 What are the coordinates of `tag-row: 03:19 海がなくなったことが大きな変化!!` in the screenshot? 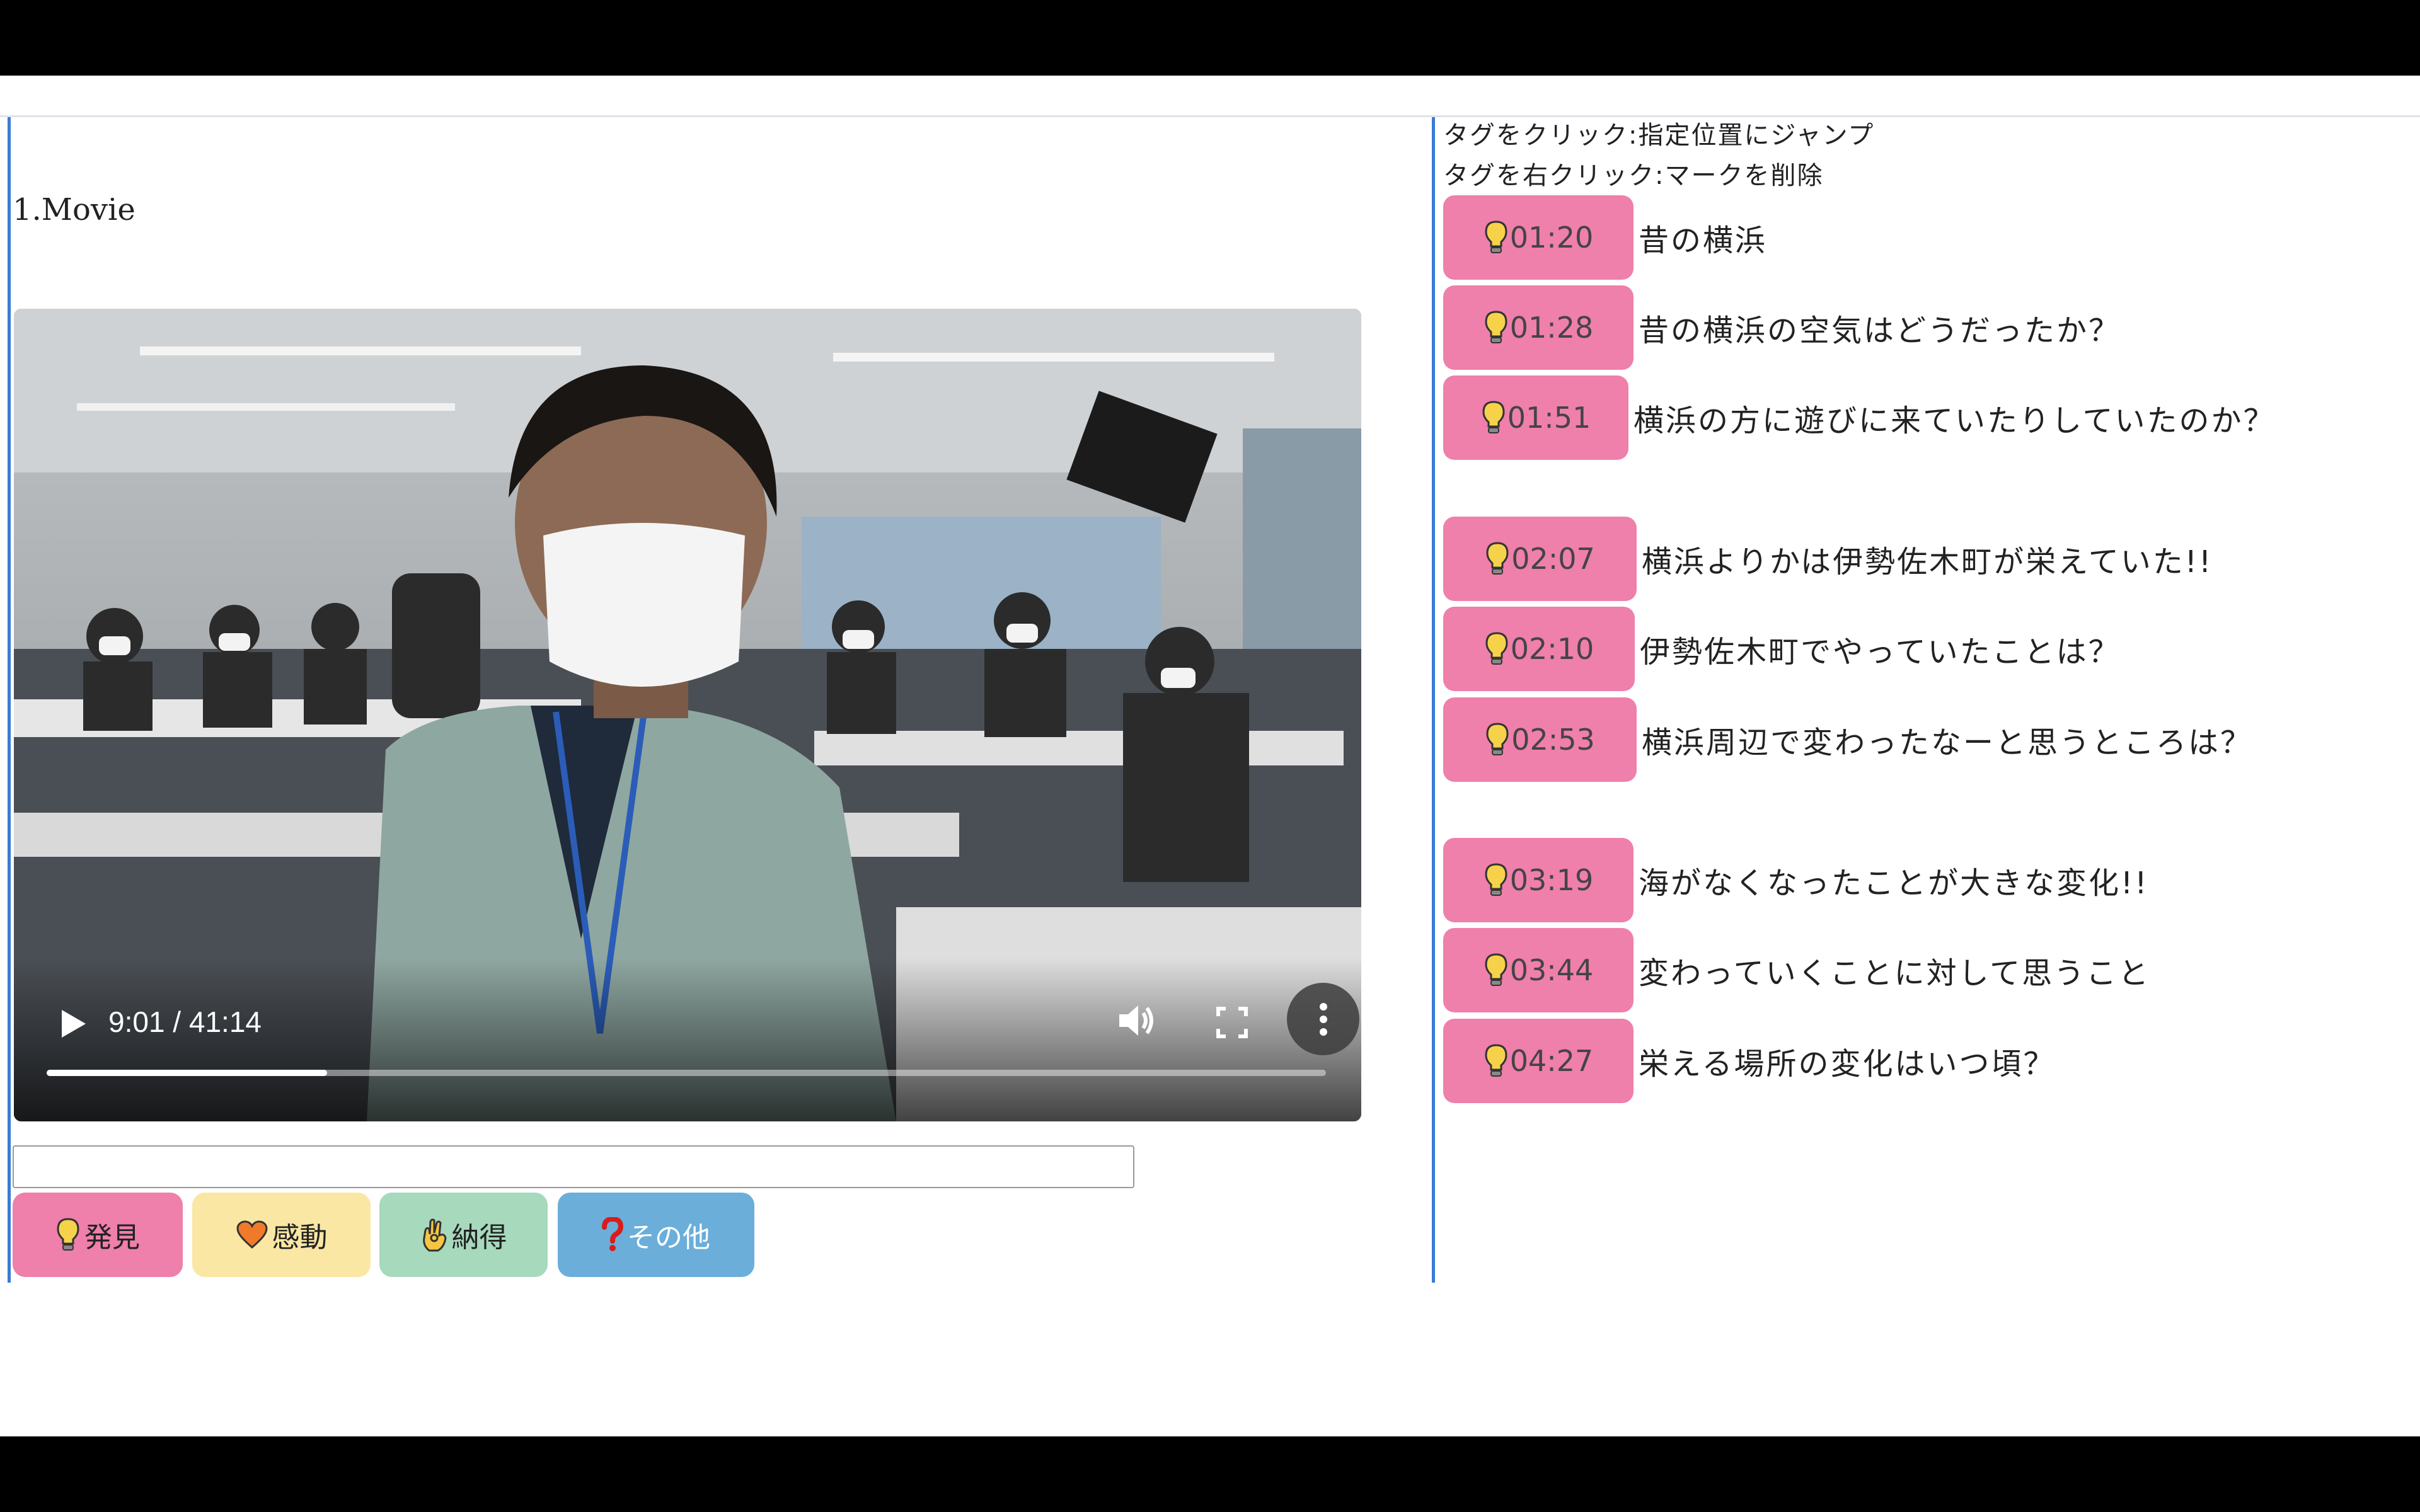 It's located at (1796, 880).